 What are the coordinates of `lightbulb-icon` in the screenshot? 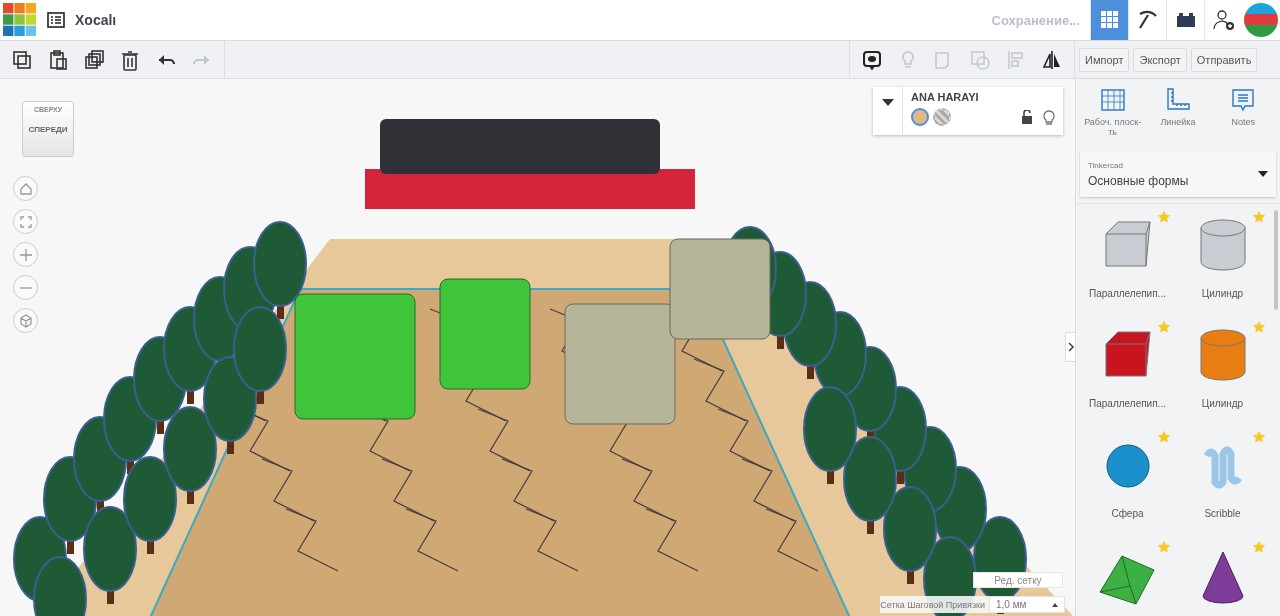 It's located at (1049, 117).